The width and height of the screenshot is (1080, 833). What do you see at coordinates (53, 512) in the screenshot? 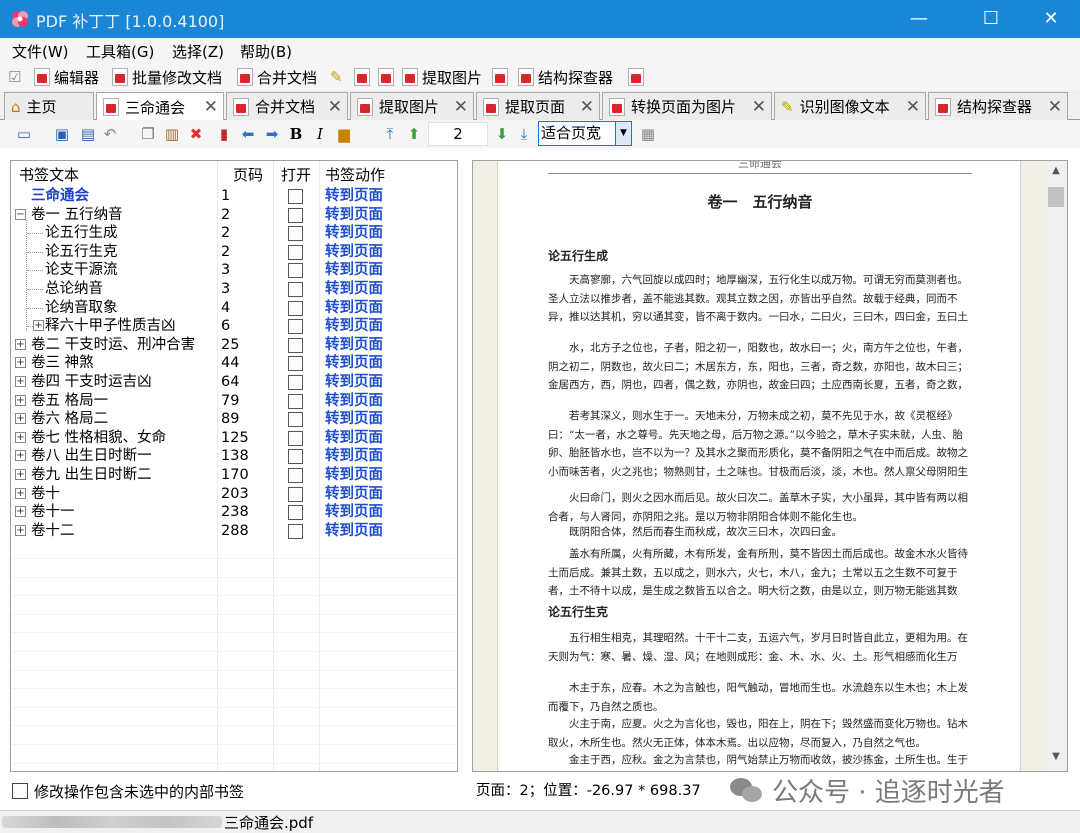
I see `bookmark-name: 卷十一` at bounding box center [53, 512].